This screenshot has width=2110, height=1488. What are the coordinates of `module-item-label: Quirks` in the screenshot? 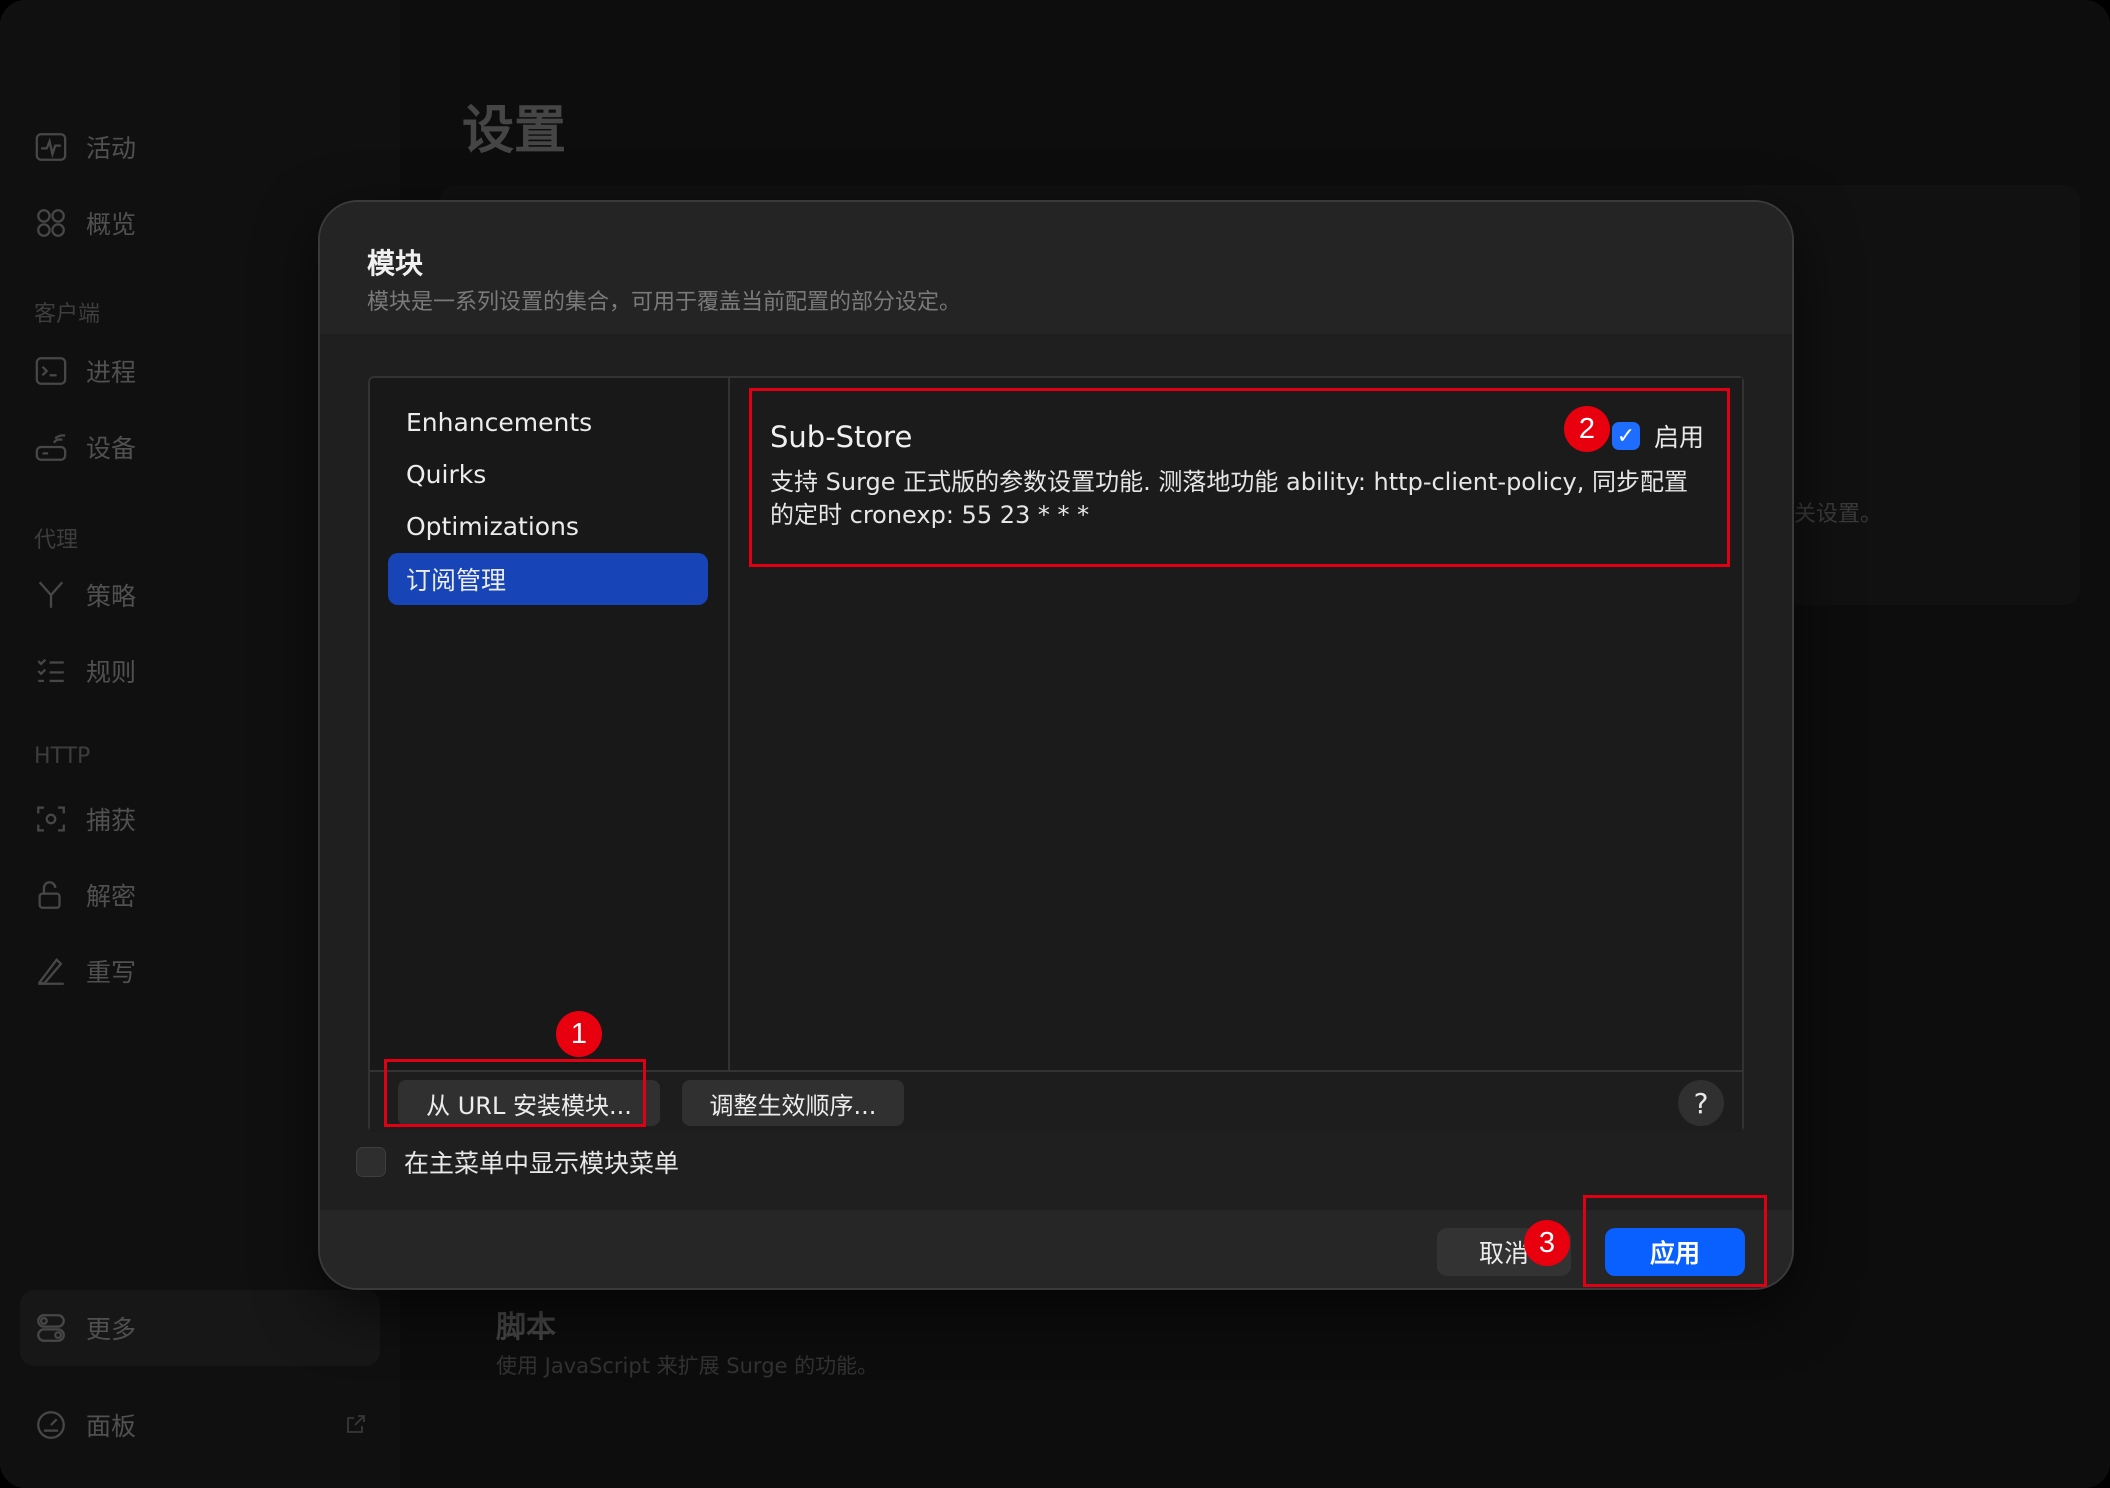 It's located at (446, 474).